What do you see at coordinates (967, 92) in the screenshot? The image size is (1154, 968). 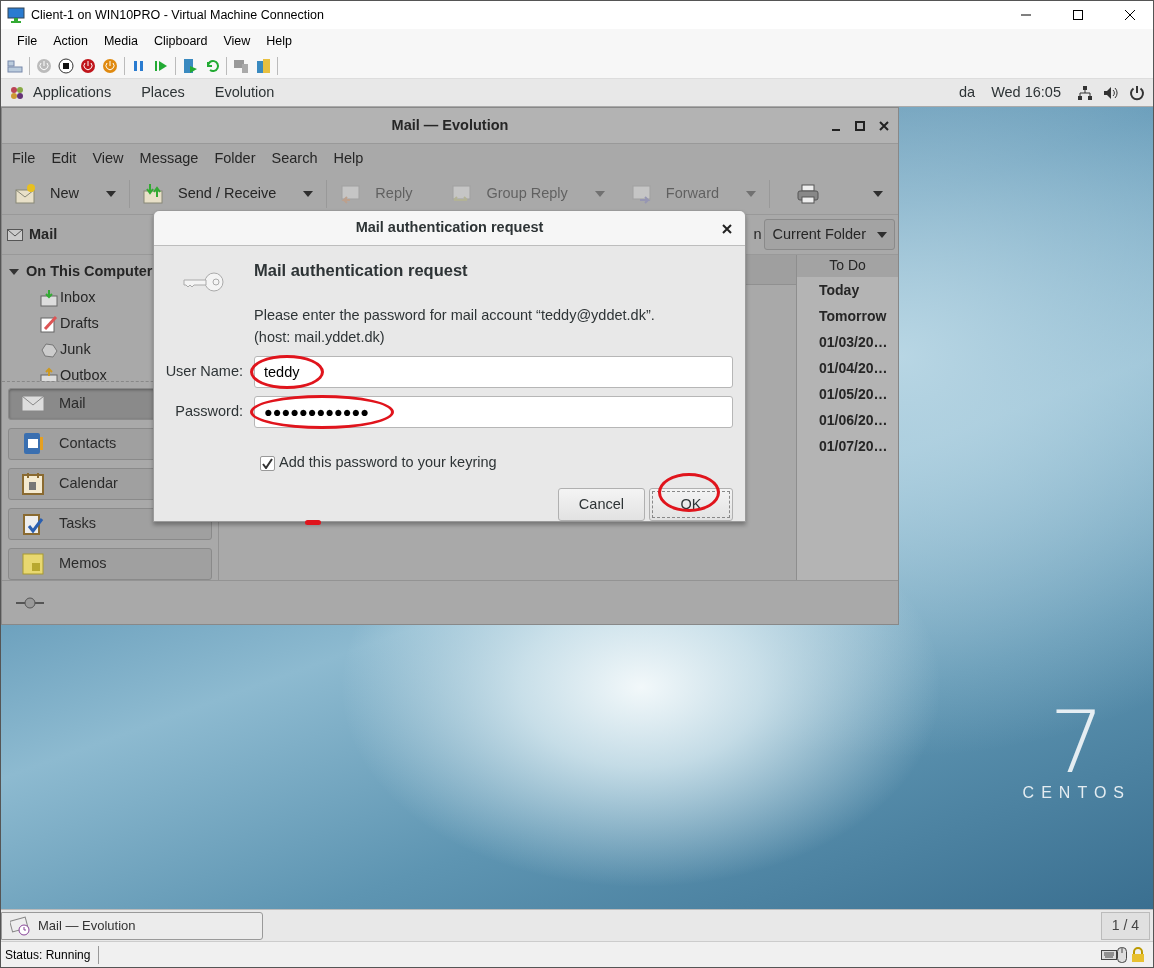 I see `user-menu: da` at bounding box center [967, 92].